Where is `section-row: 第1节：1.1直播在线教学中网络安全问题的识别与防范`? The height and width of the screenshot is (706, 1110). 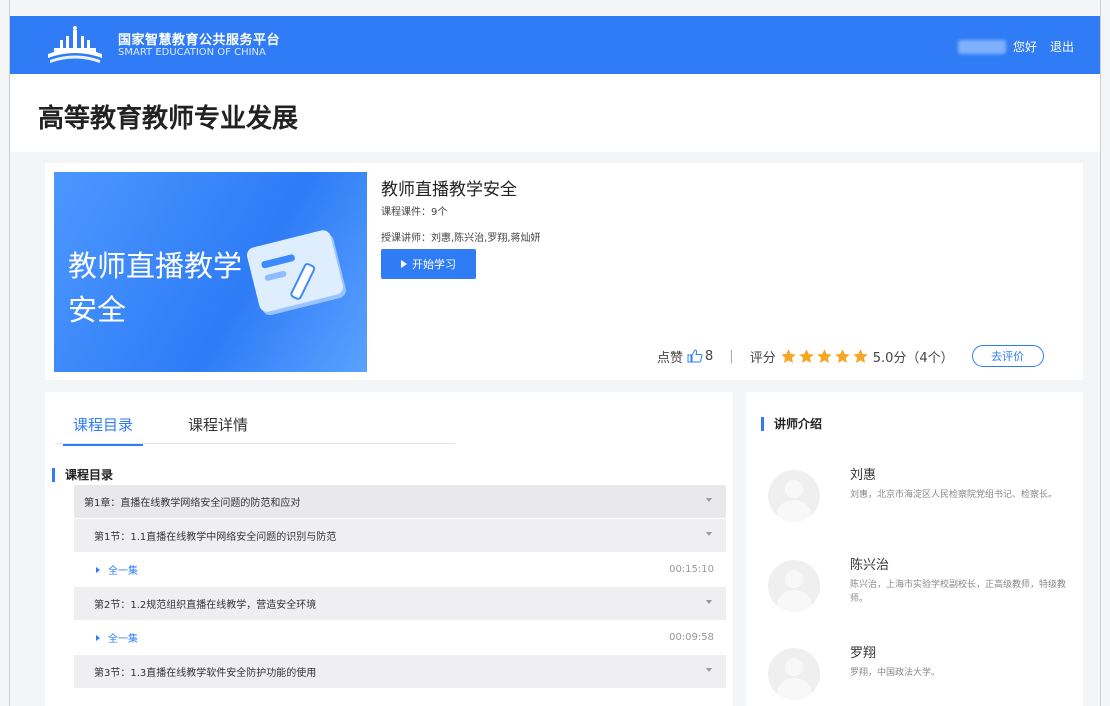 section-row: 第1节：1.1直播在线教学中网络安全问题的识别与防范 is located at coordinates (400, 536).